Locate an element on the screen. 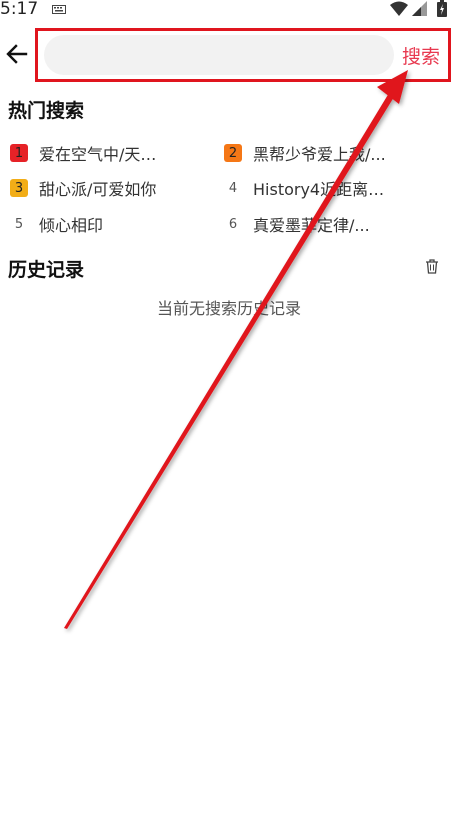 The height and width of the screenshot is (820, 458). hot-search-item-5: 5 倾心相印 is located at coordinates (100, 224).